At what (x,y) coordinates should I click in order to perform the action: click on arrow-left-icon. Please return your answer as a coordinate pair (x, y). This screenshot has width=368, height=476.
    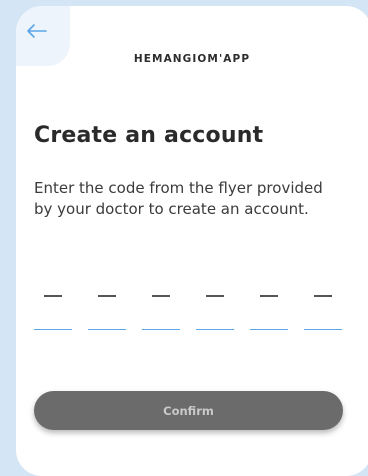
    Looking at the image, I should click on (37, 31).